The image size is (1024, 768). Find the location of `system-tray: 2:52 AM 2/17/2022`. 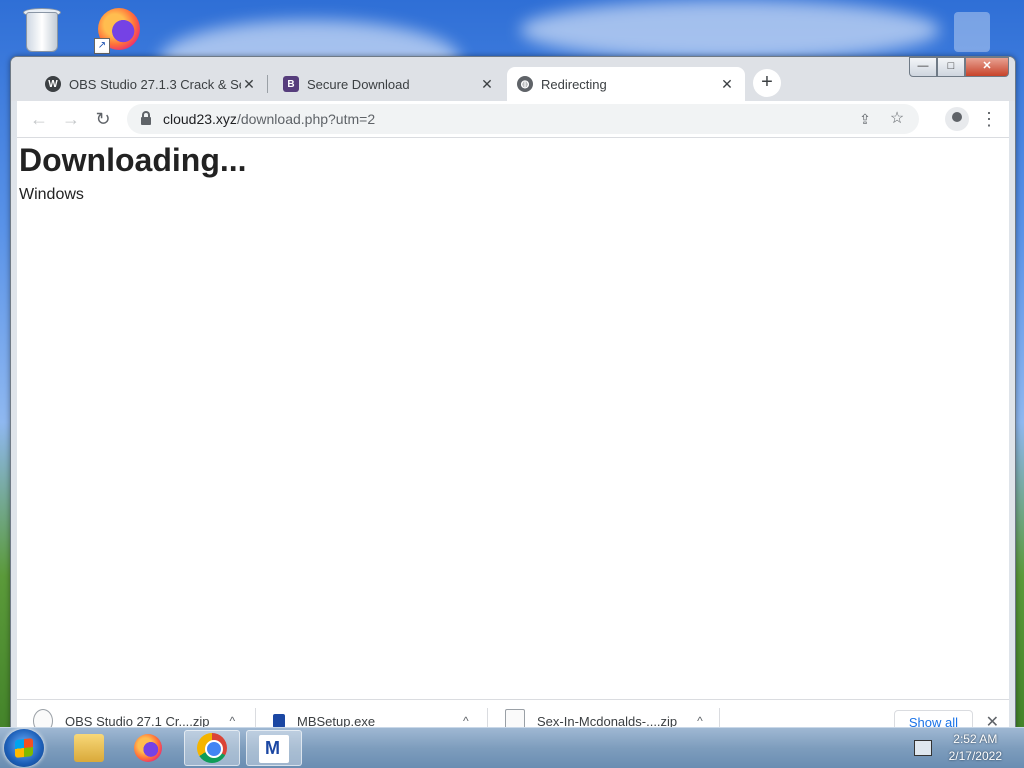

system-tray: 2:52 AM 2/17/2022 is located at coordinates (964, 748).